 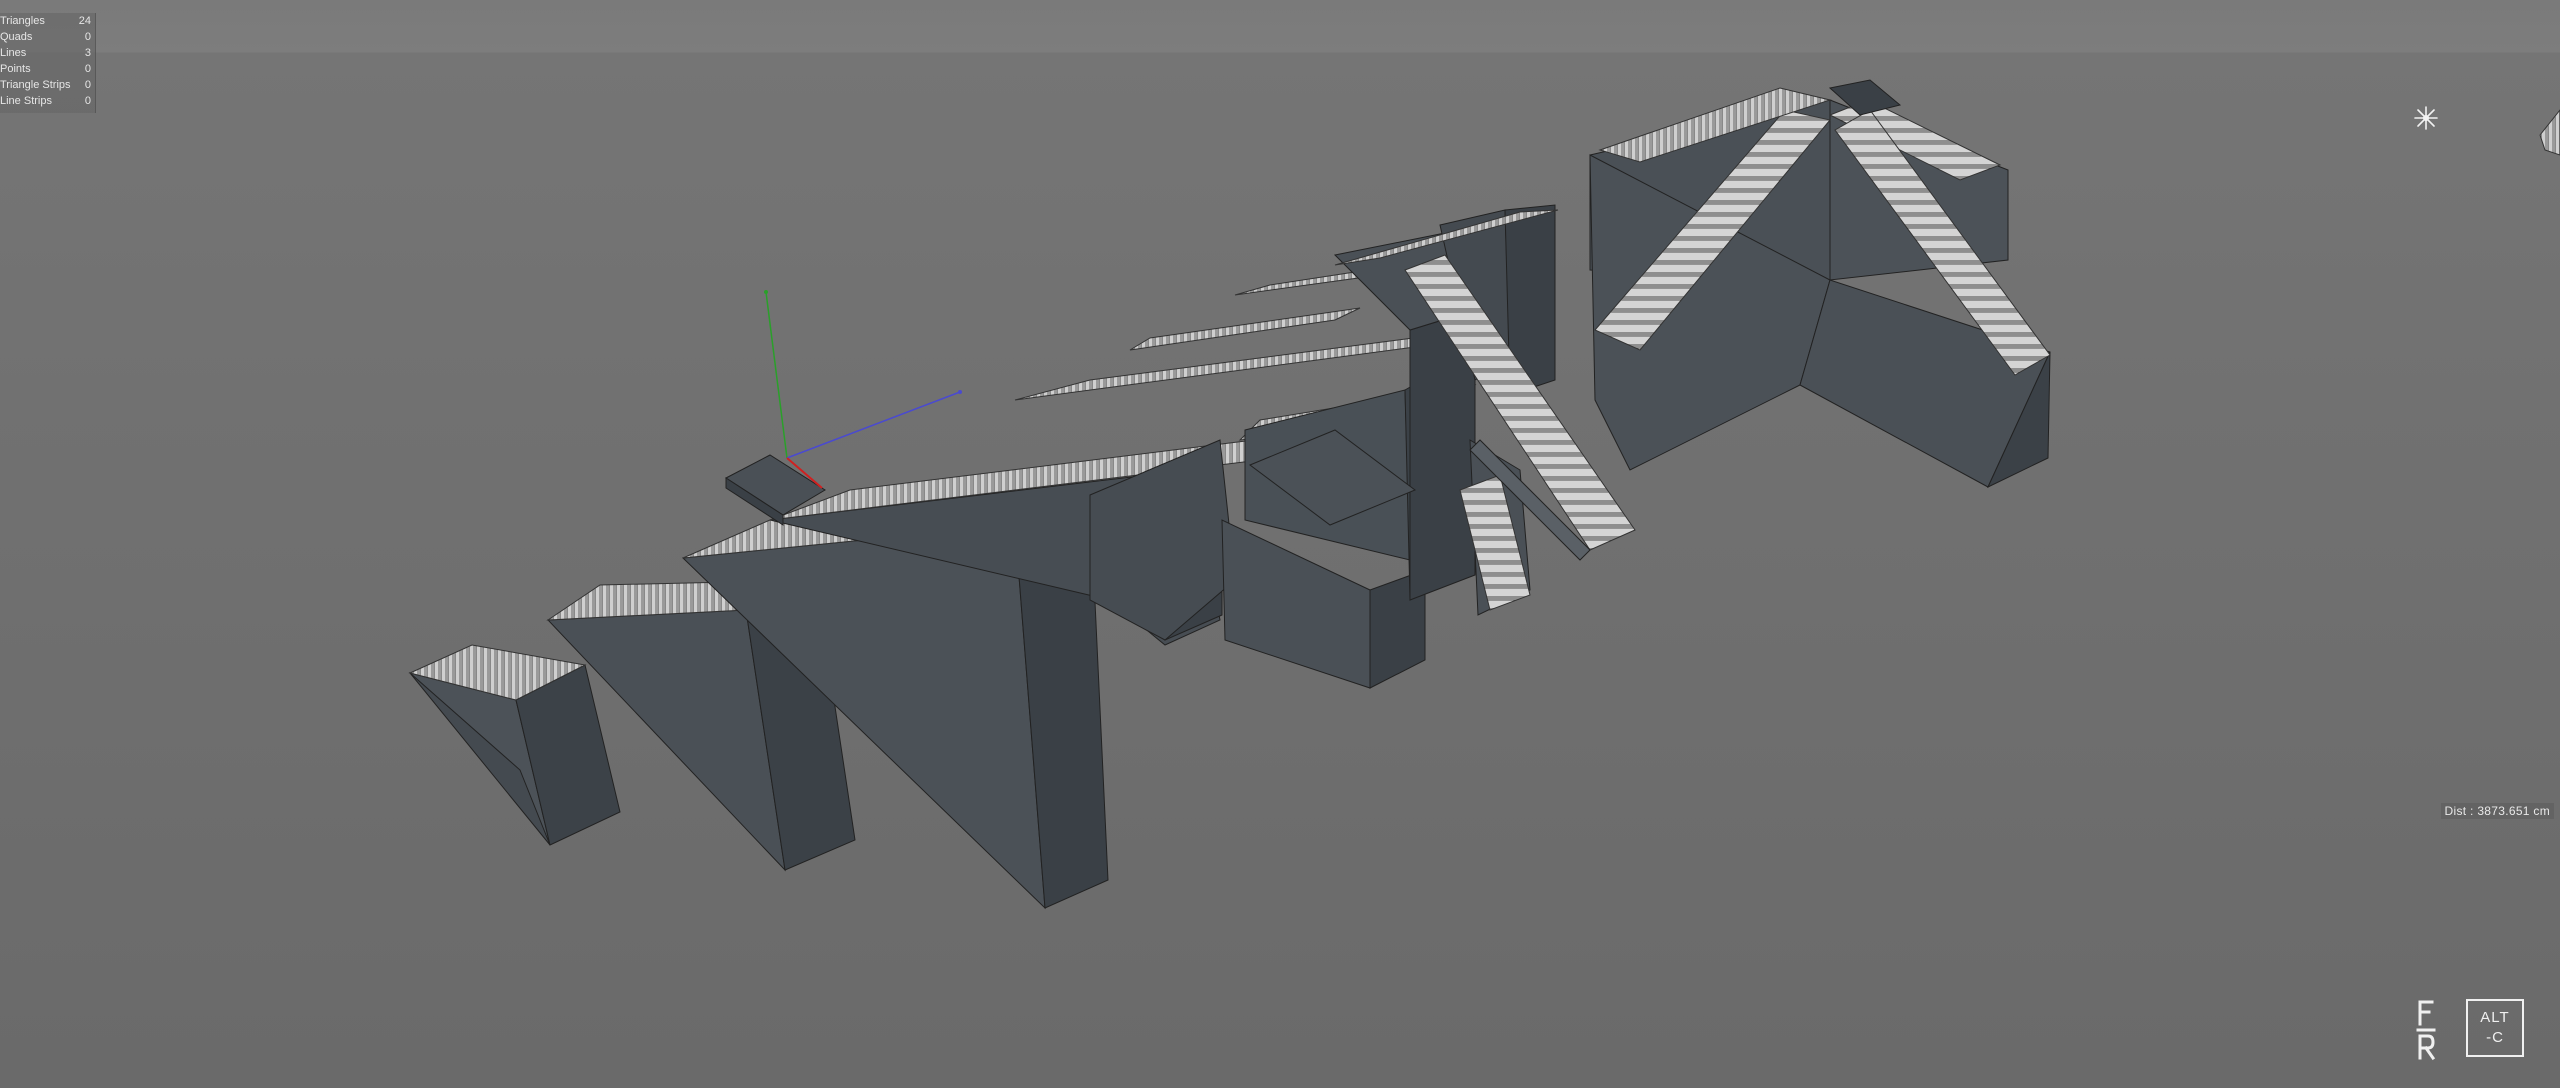 What do you see at coordinates (863, 389) in the screenshot?
I see `transform-gizmo` at bounding box center [863, 389].